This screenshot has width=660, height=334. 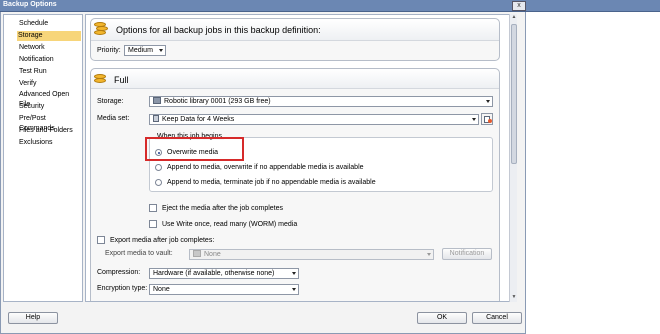 I want to click on nav-item-files-and-folders: Files and Folders, so click(x=50, y=131).